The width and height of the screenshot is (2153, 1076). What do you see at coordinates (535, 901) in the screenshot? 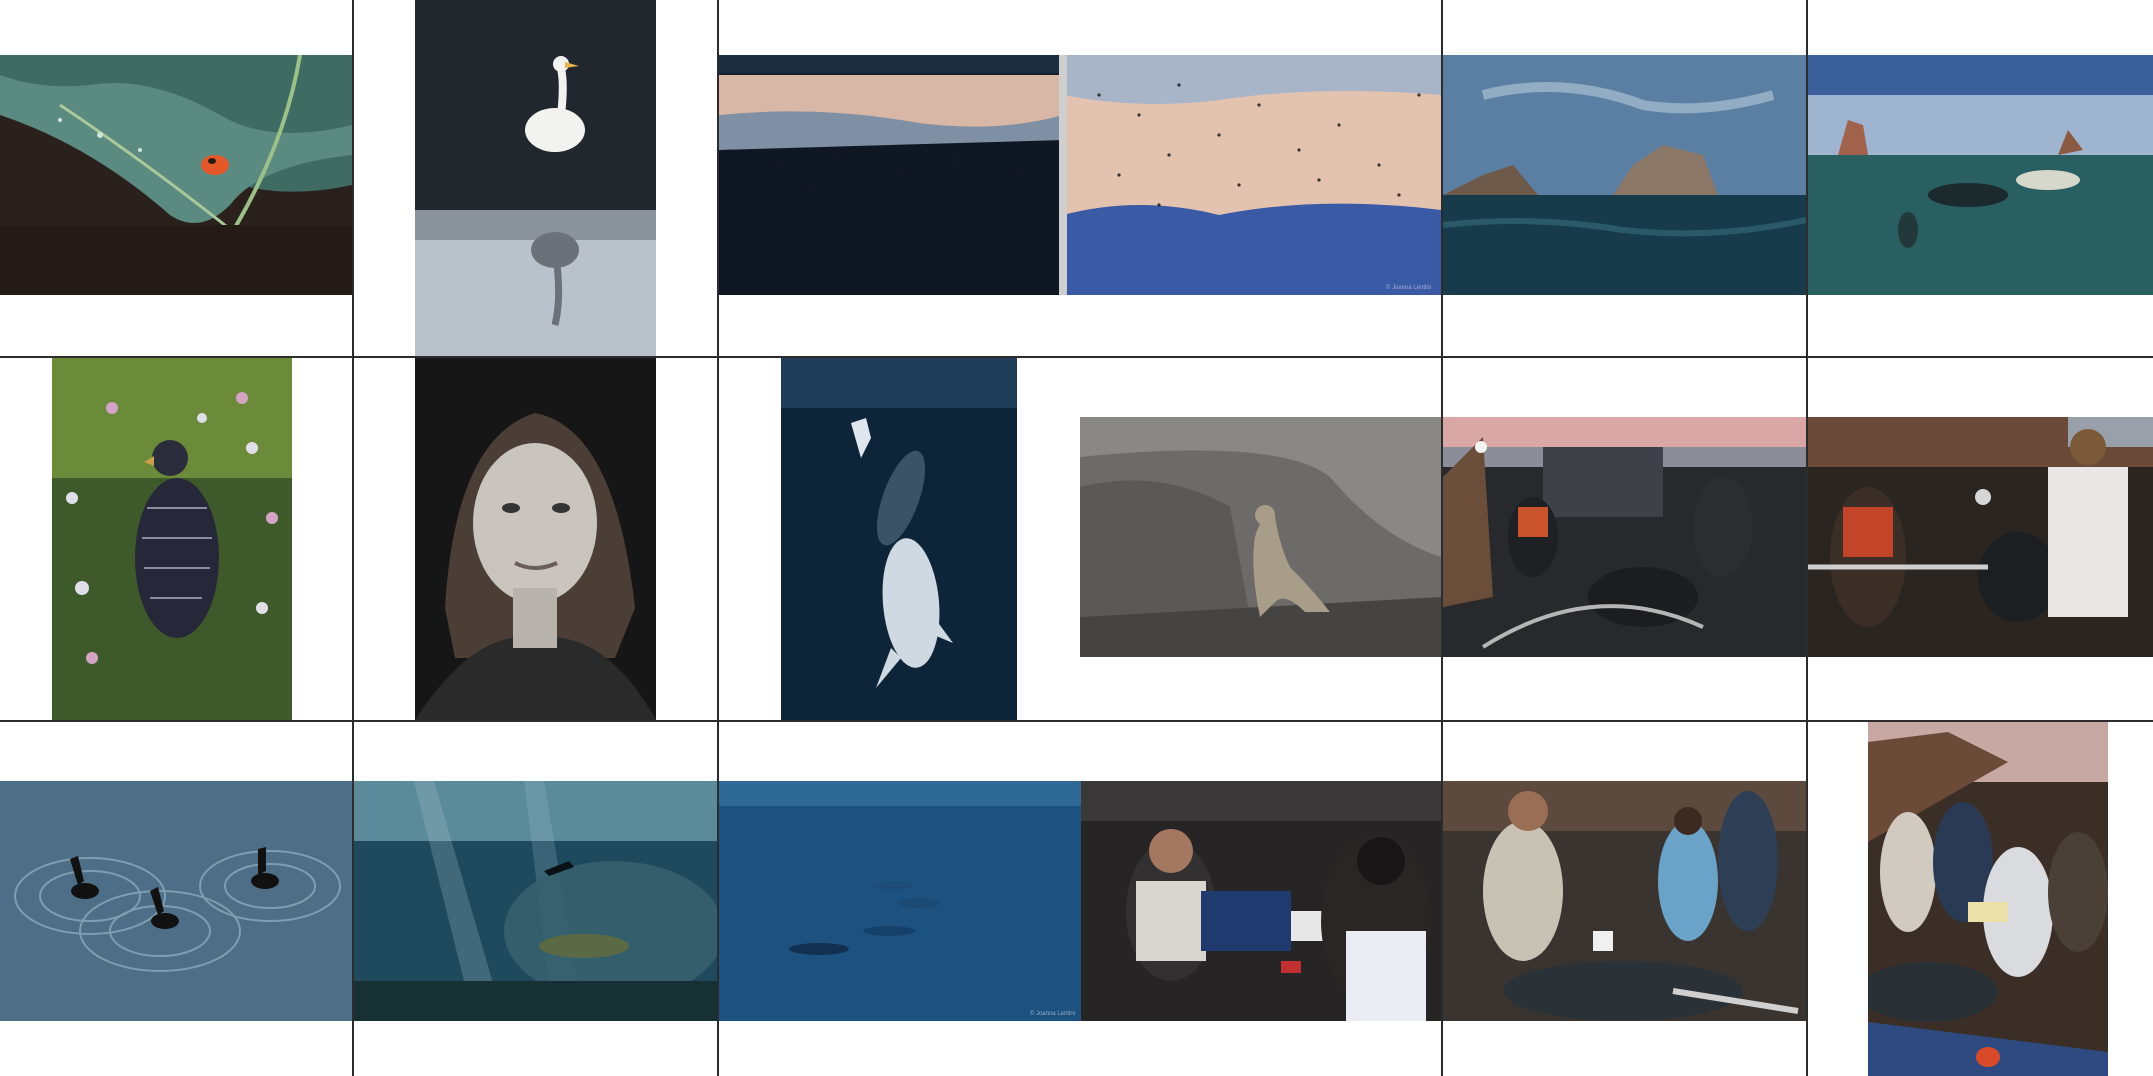
I see `photo-diver-fish-school` at bounding box center [535, 901].